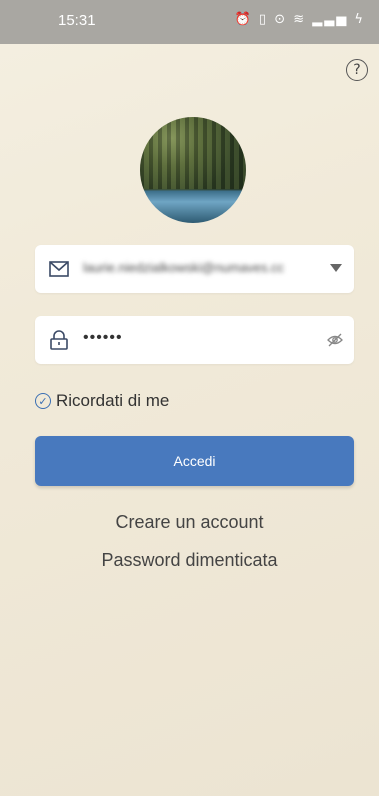  I want to click on help-label: ?, so click(357, 70).